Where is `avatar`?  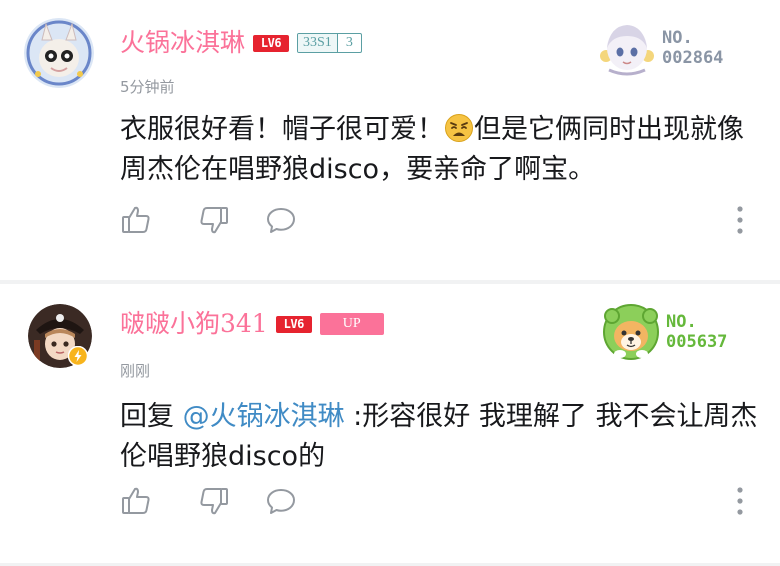
avatar is located at coordinates (59, 53).